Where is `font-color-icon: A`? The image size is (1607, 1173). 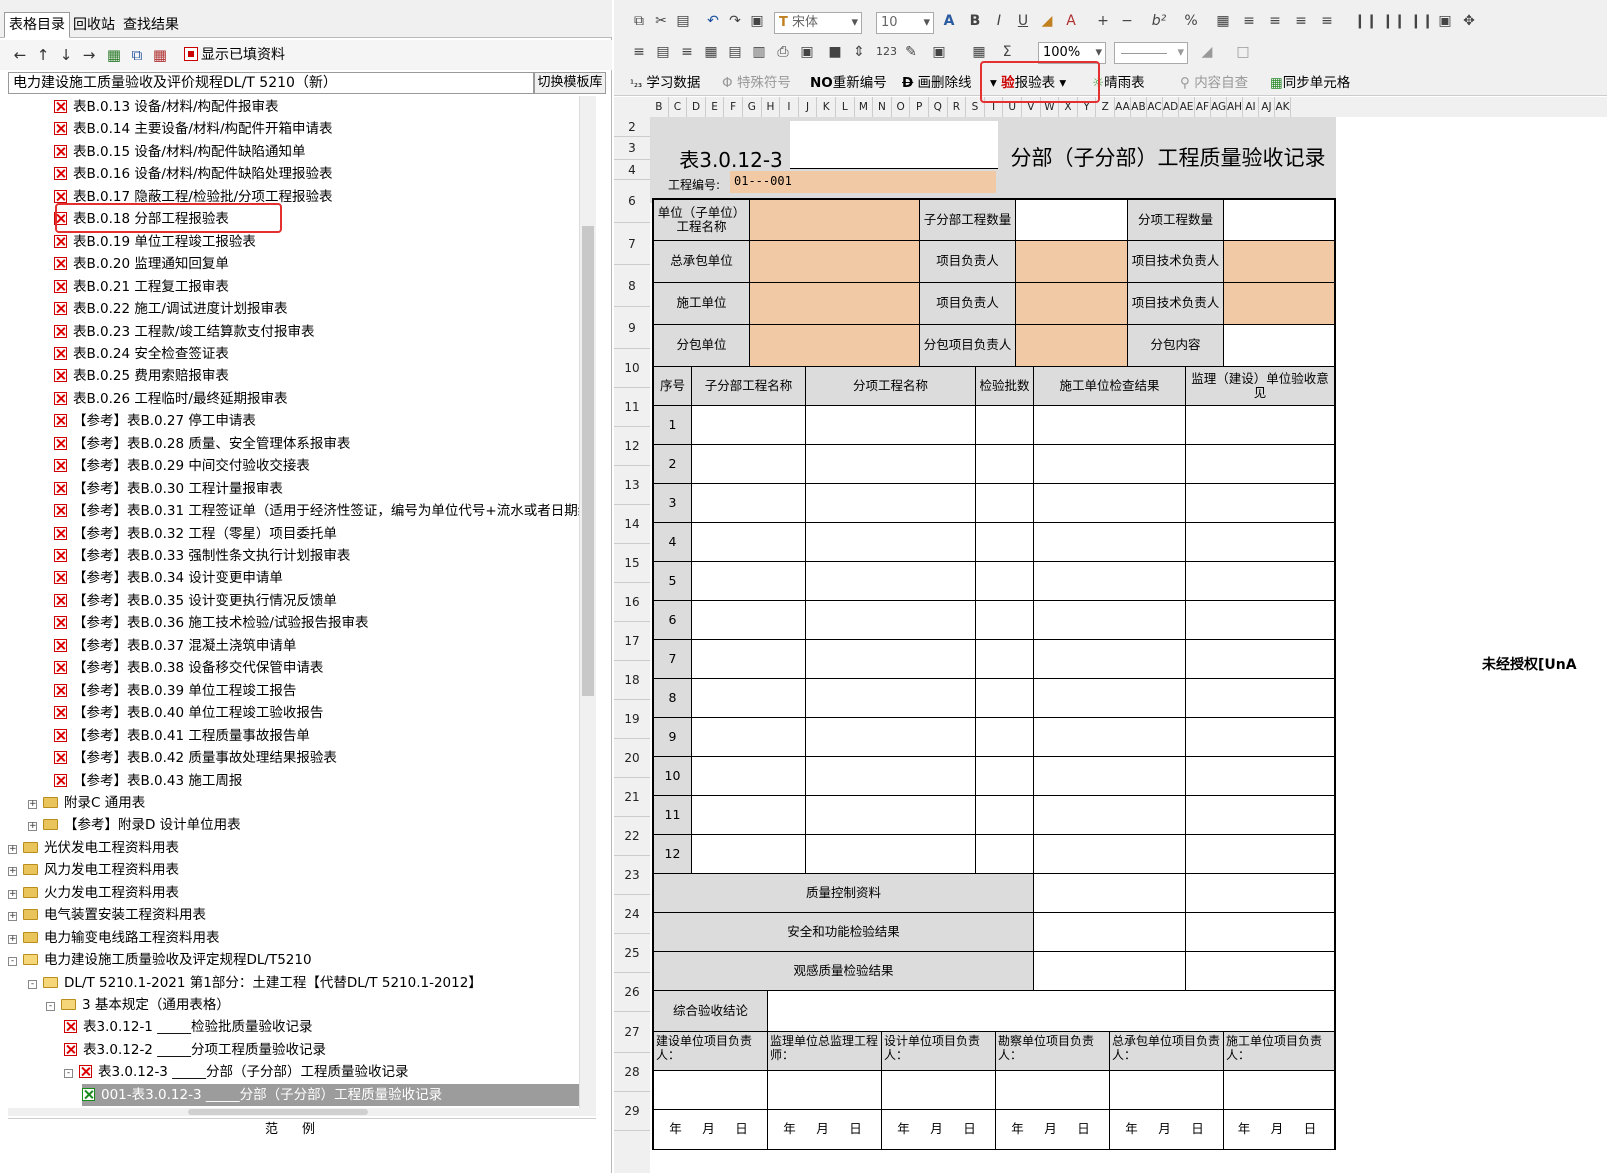
font-color-icon: A is located at coordinates (1071, 21).